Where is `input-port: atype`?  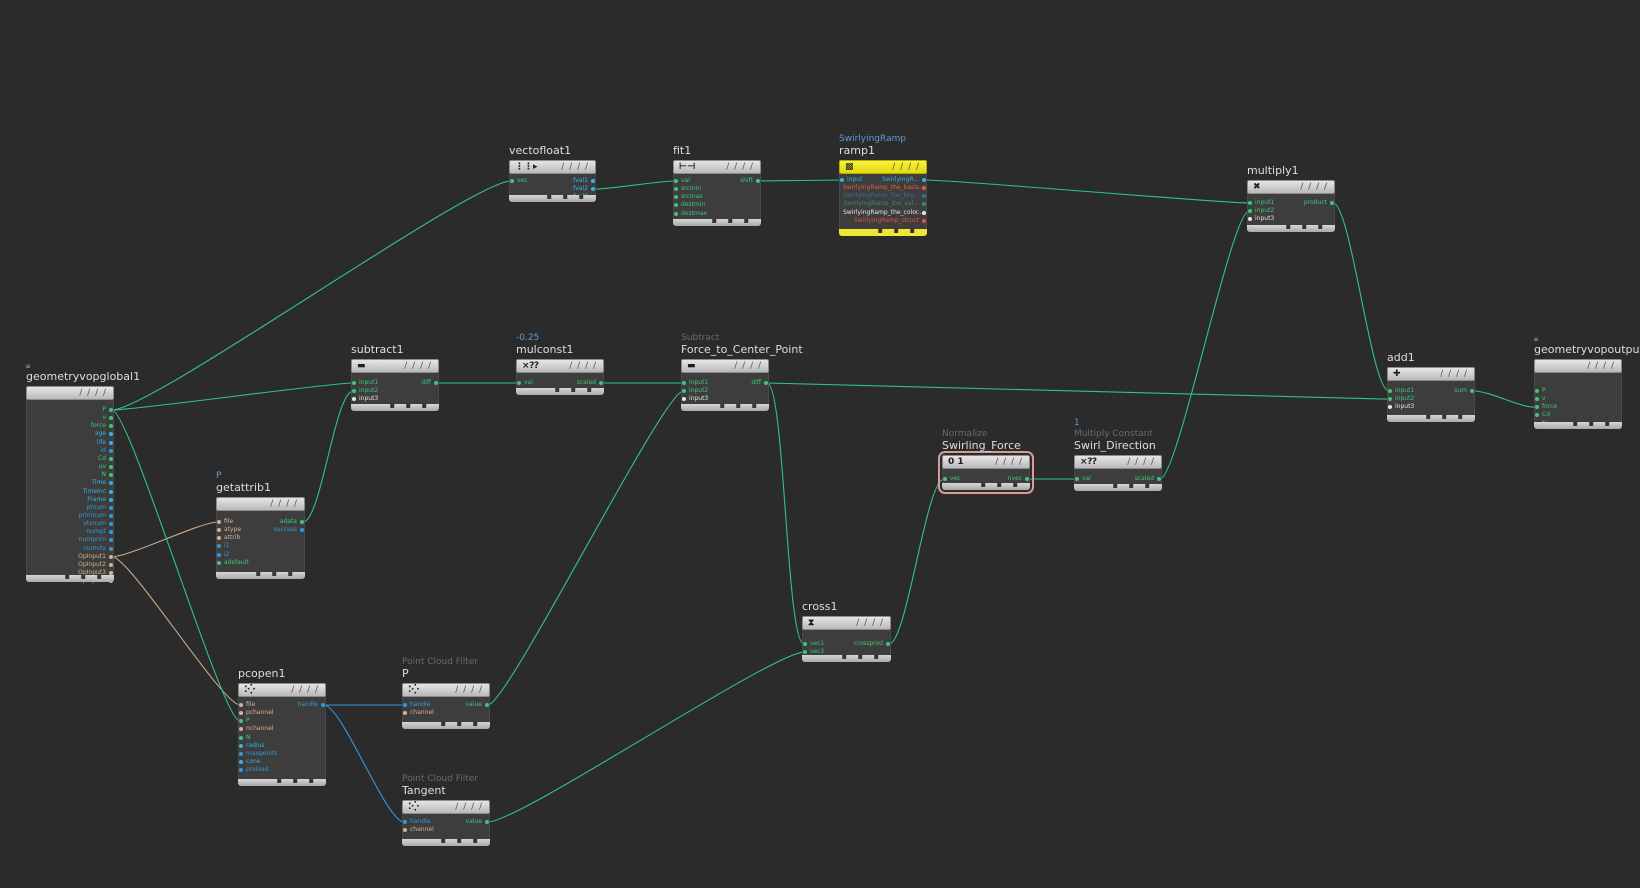
input-port: atype is located at coordinates (229, 530).